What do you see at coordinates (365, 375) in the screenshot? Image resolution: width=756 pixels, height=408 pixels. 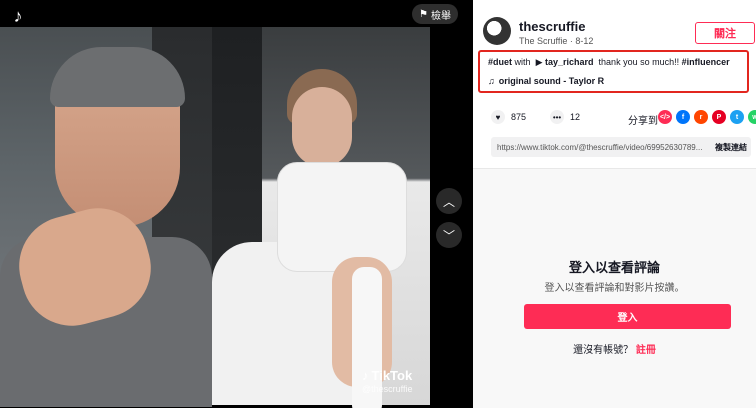 I see `tiktok-note-icon: ♪` at bounding box center [365, 375].